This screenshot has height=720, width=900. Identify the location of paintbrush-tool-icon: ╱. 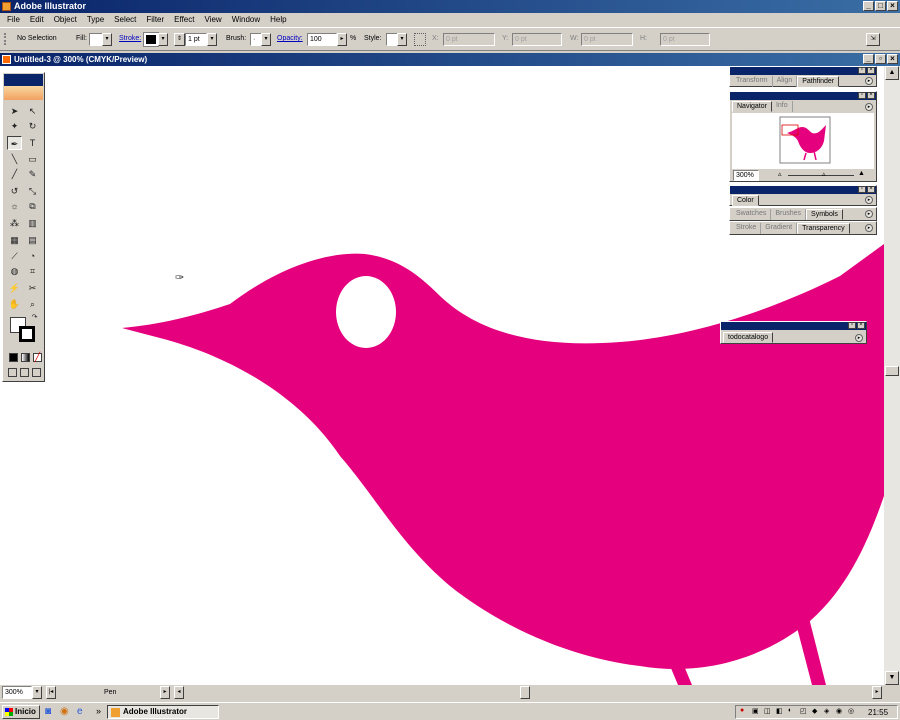
(14, 174).